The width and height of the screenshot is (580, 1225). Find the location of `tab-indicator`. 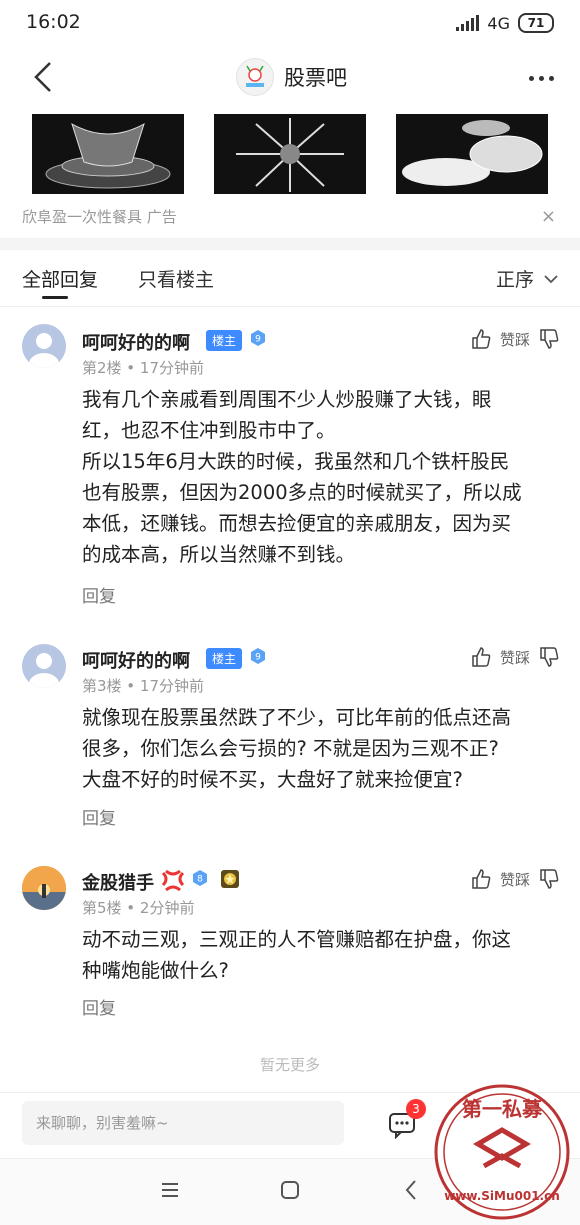

tab-indicator is located at coordinates (55, 297).